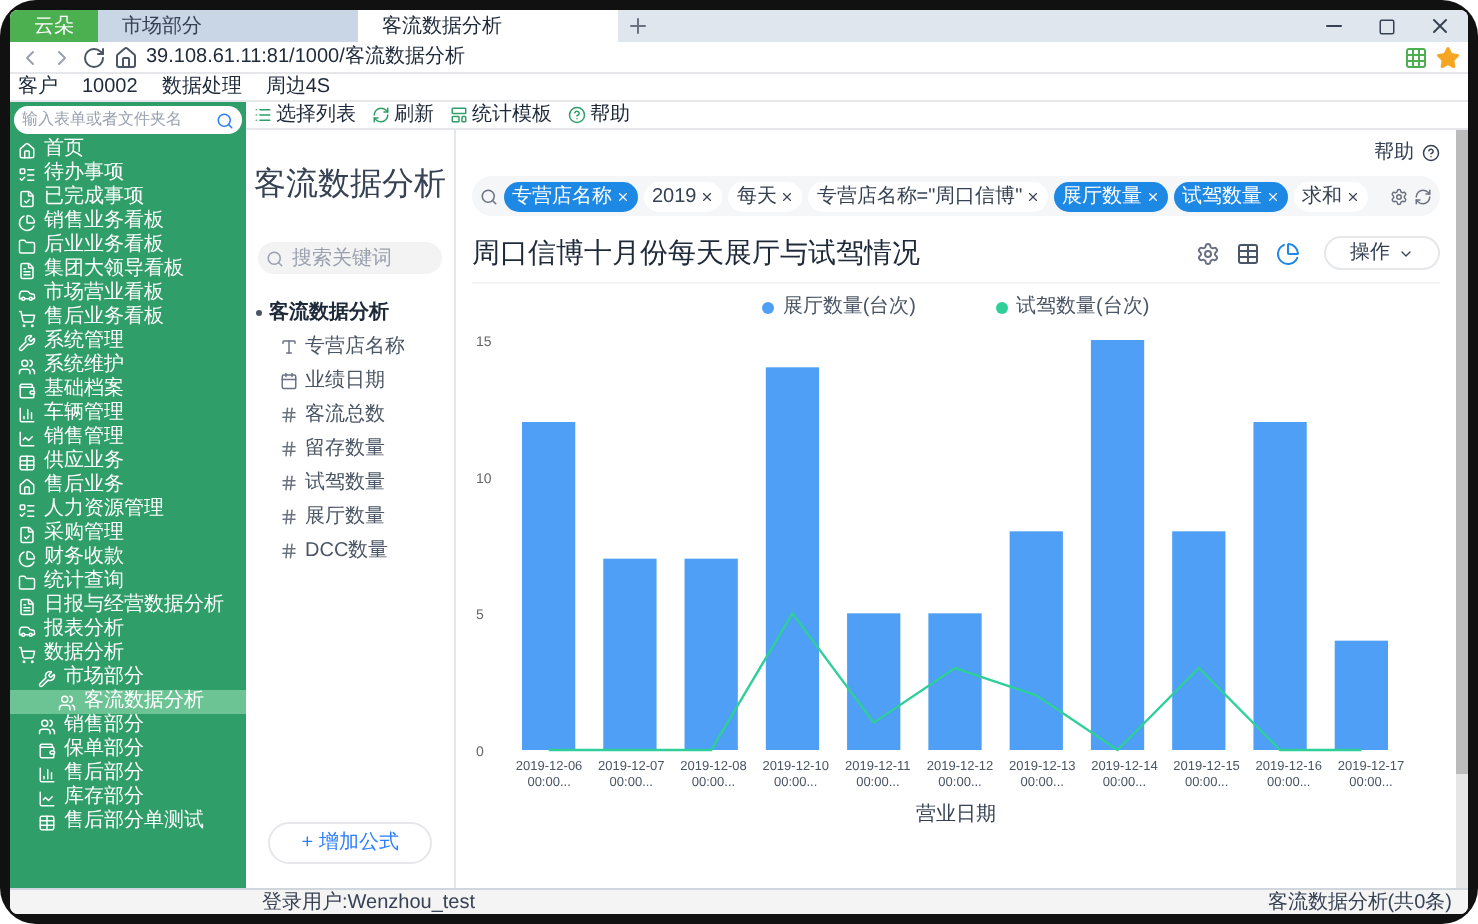 The width and height of the screenshot is (1478, 924). Describe the element at coordinates (38, 87) in the screenshot. I see `bookmark-link: 客户` at that location.